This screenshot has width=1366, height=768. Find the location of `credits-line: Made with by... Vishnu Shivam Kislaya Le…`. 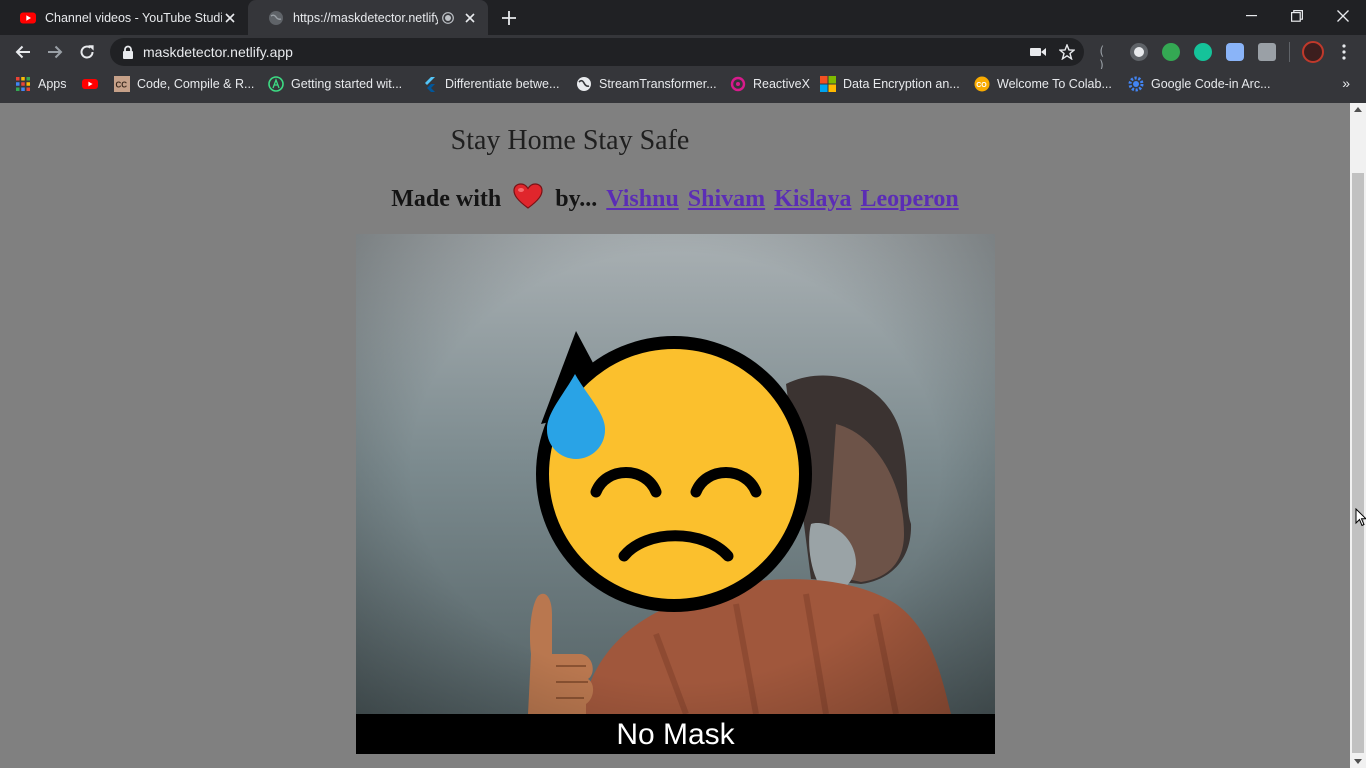

credits-line: Made with by... Vishnu Shivam Kislaya Le… is located at coordinates (675, 198).